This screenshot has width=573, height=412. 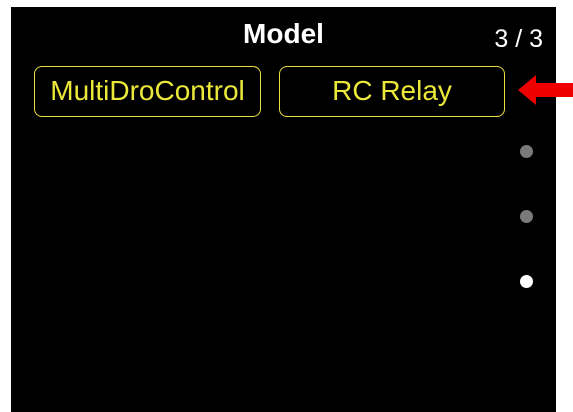 I want to click on page-title: Model, so click(x=283, y=33).